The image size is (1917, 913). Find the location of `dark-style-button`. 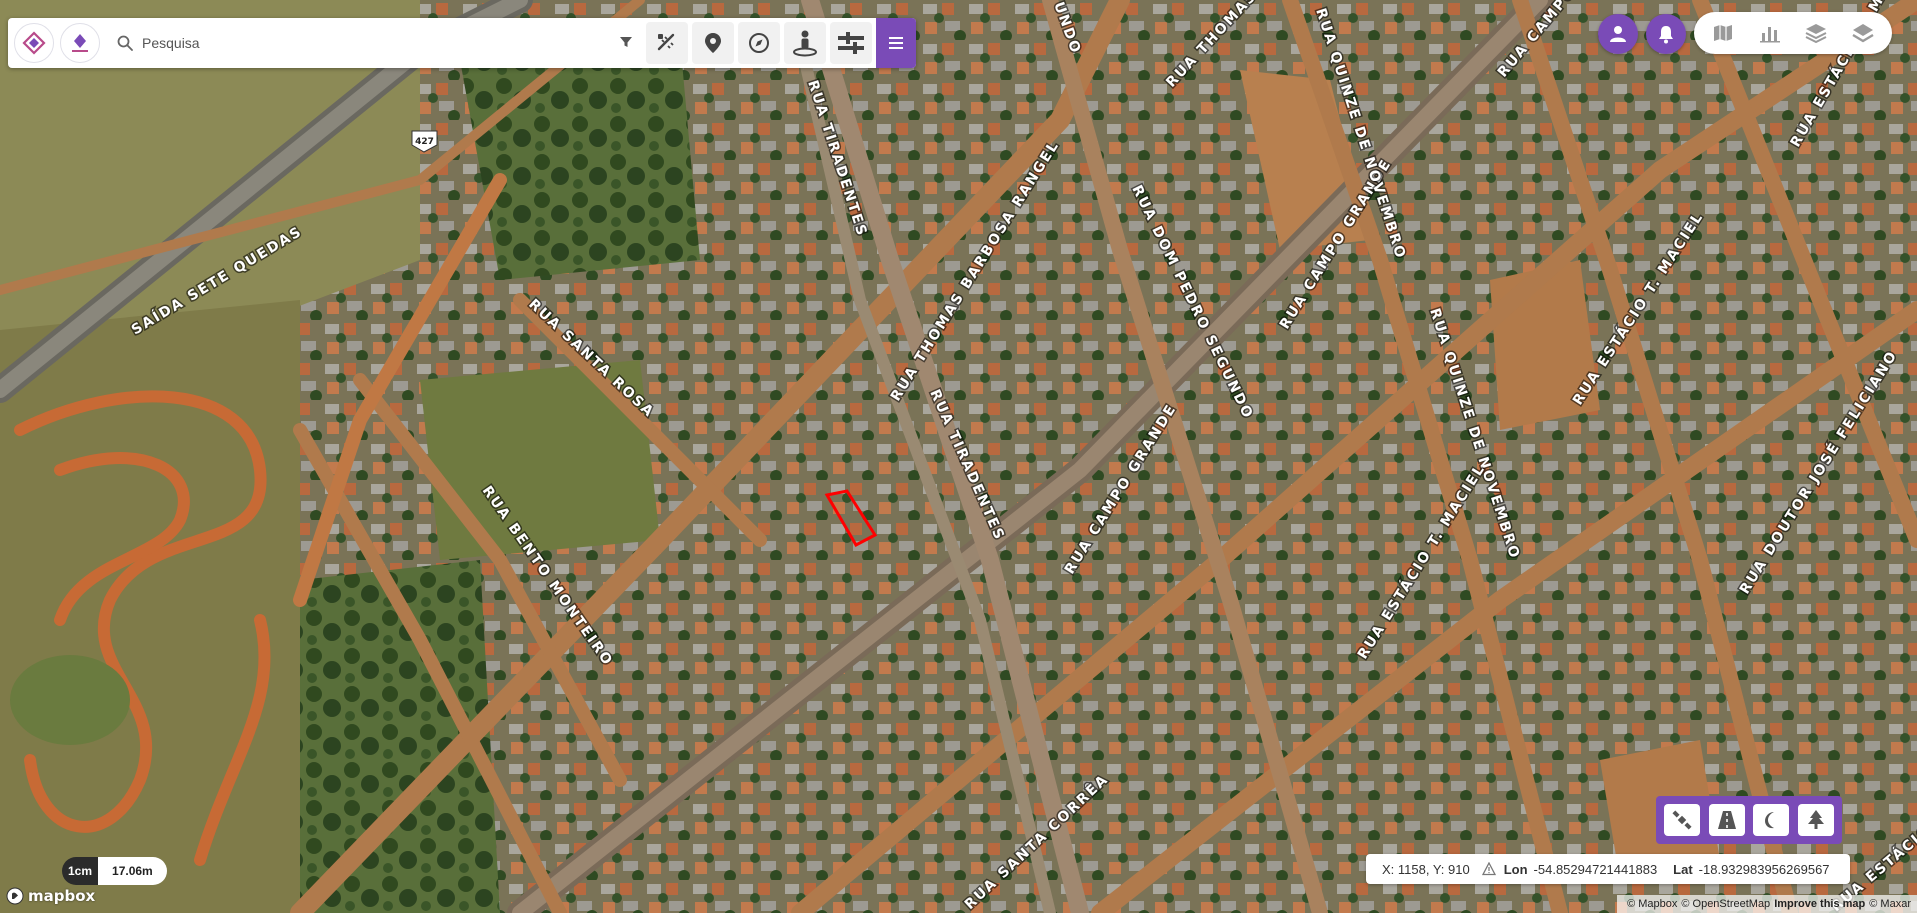

dark-style-button is located at coordinates (1771, 820).